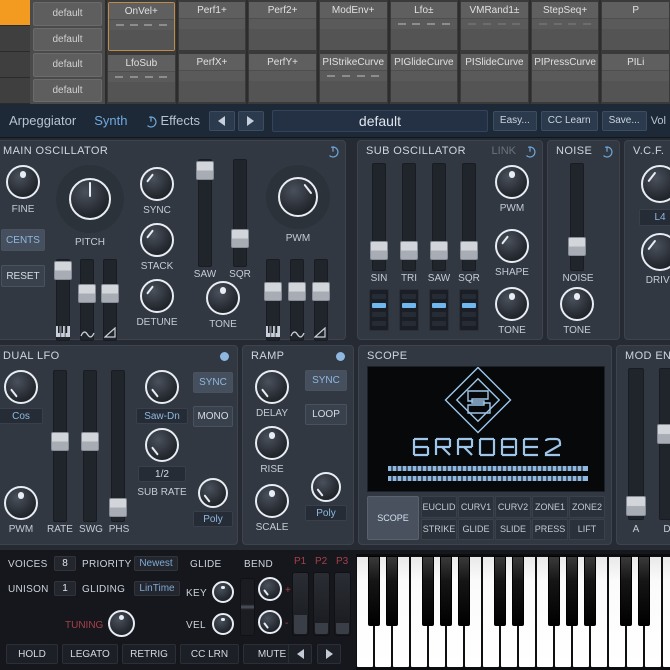 The height and width of the screenshot is (670, 670). I want to click on main-osc-mod-slider-4-handle, so click(273, 291).